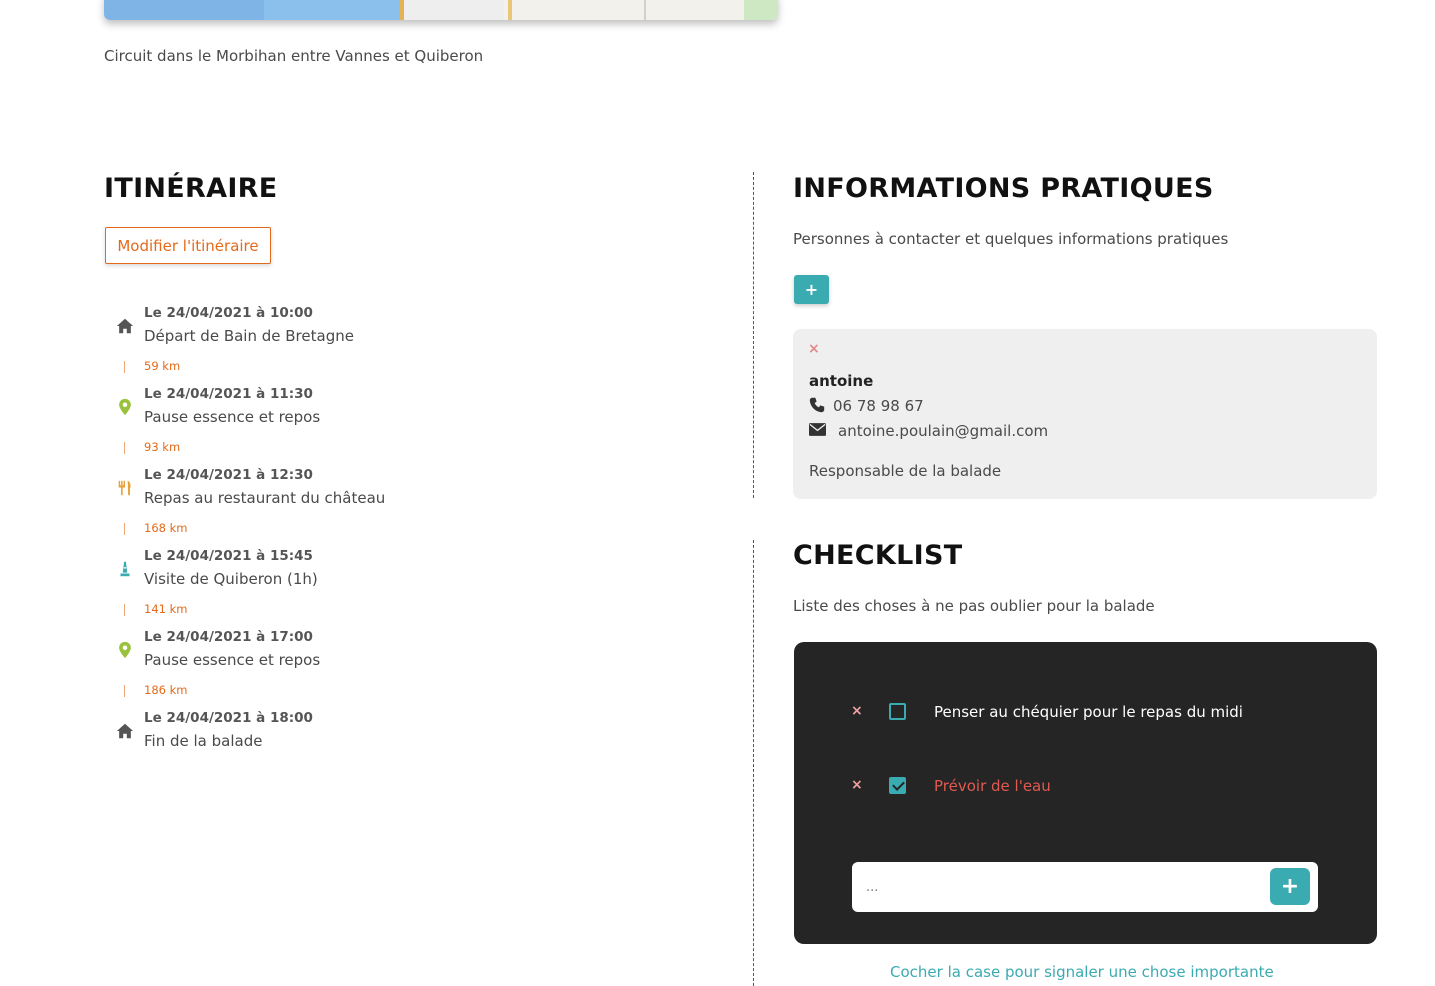 The height and width of the screenshot is (986, 1435). What do you see at coordinates (905, 471) in the screenshot?
I see `contact-role: Responsable de la balade` at bounding box center [905, 471].